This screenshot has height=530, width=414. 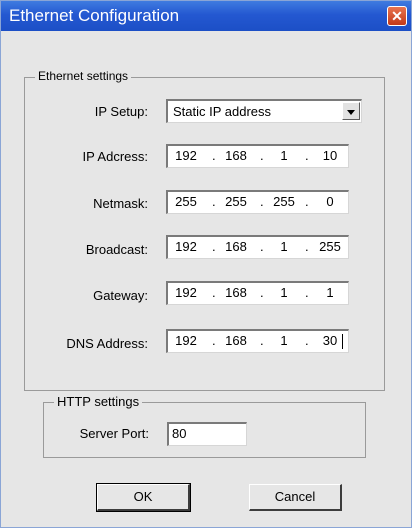 I want to click on ip-octet-2: 168, so click(x=236, y=155).